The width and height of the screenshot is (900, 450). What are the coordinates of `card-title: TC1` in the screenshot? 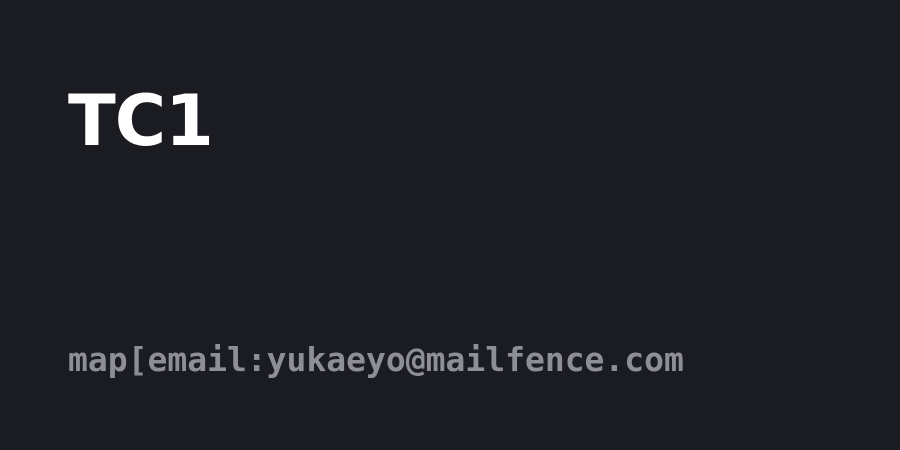 It's located at (141, 121).